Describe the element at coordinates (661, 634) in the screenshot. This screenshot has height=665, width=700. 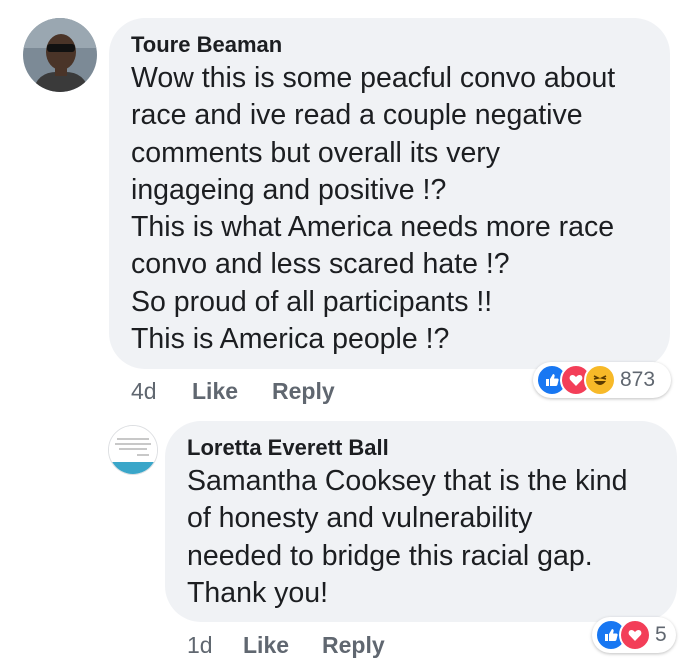
I see `reply-reaction-count: 5` at that location.